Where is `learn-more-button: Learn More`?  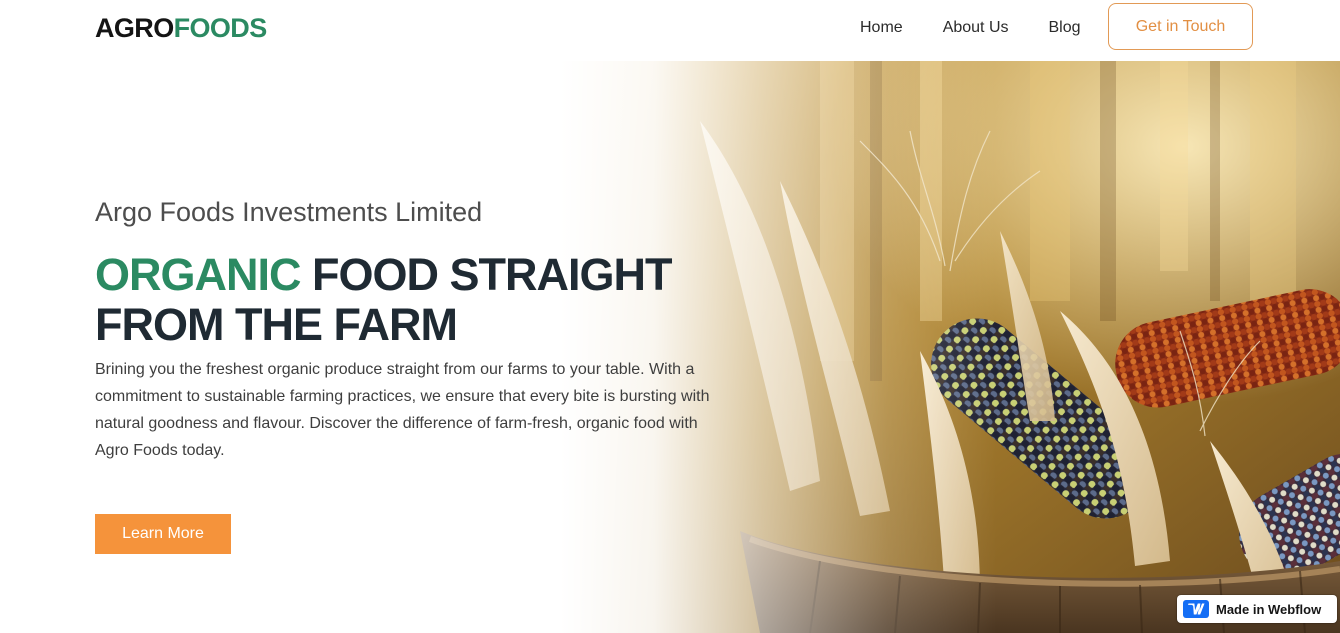 learn-more-button: Learn More is located at coordinates (163, 534).